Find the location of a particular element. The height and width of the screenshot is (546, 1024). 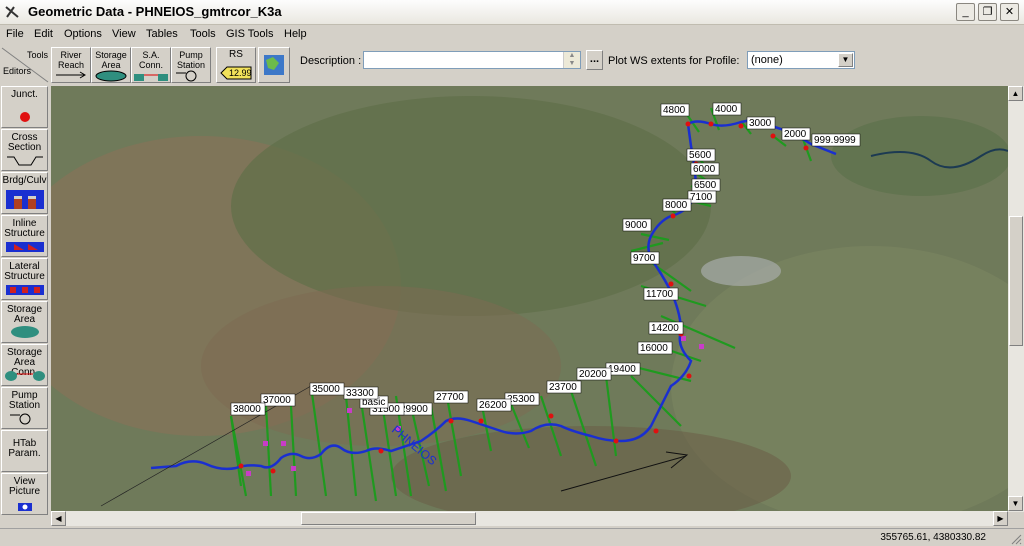

brdg-culv-label: Brdg/Culv is located at coordinates (24, 180).